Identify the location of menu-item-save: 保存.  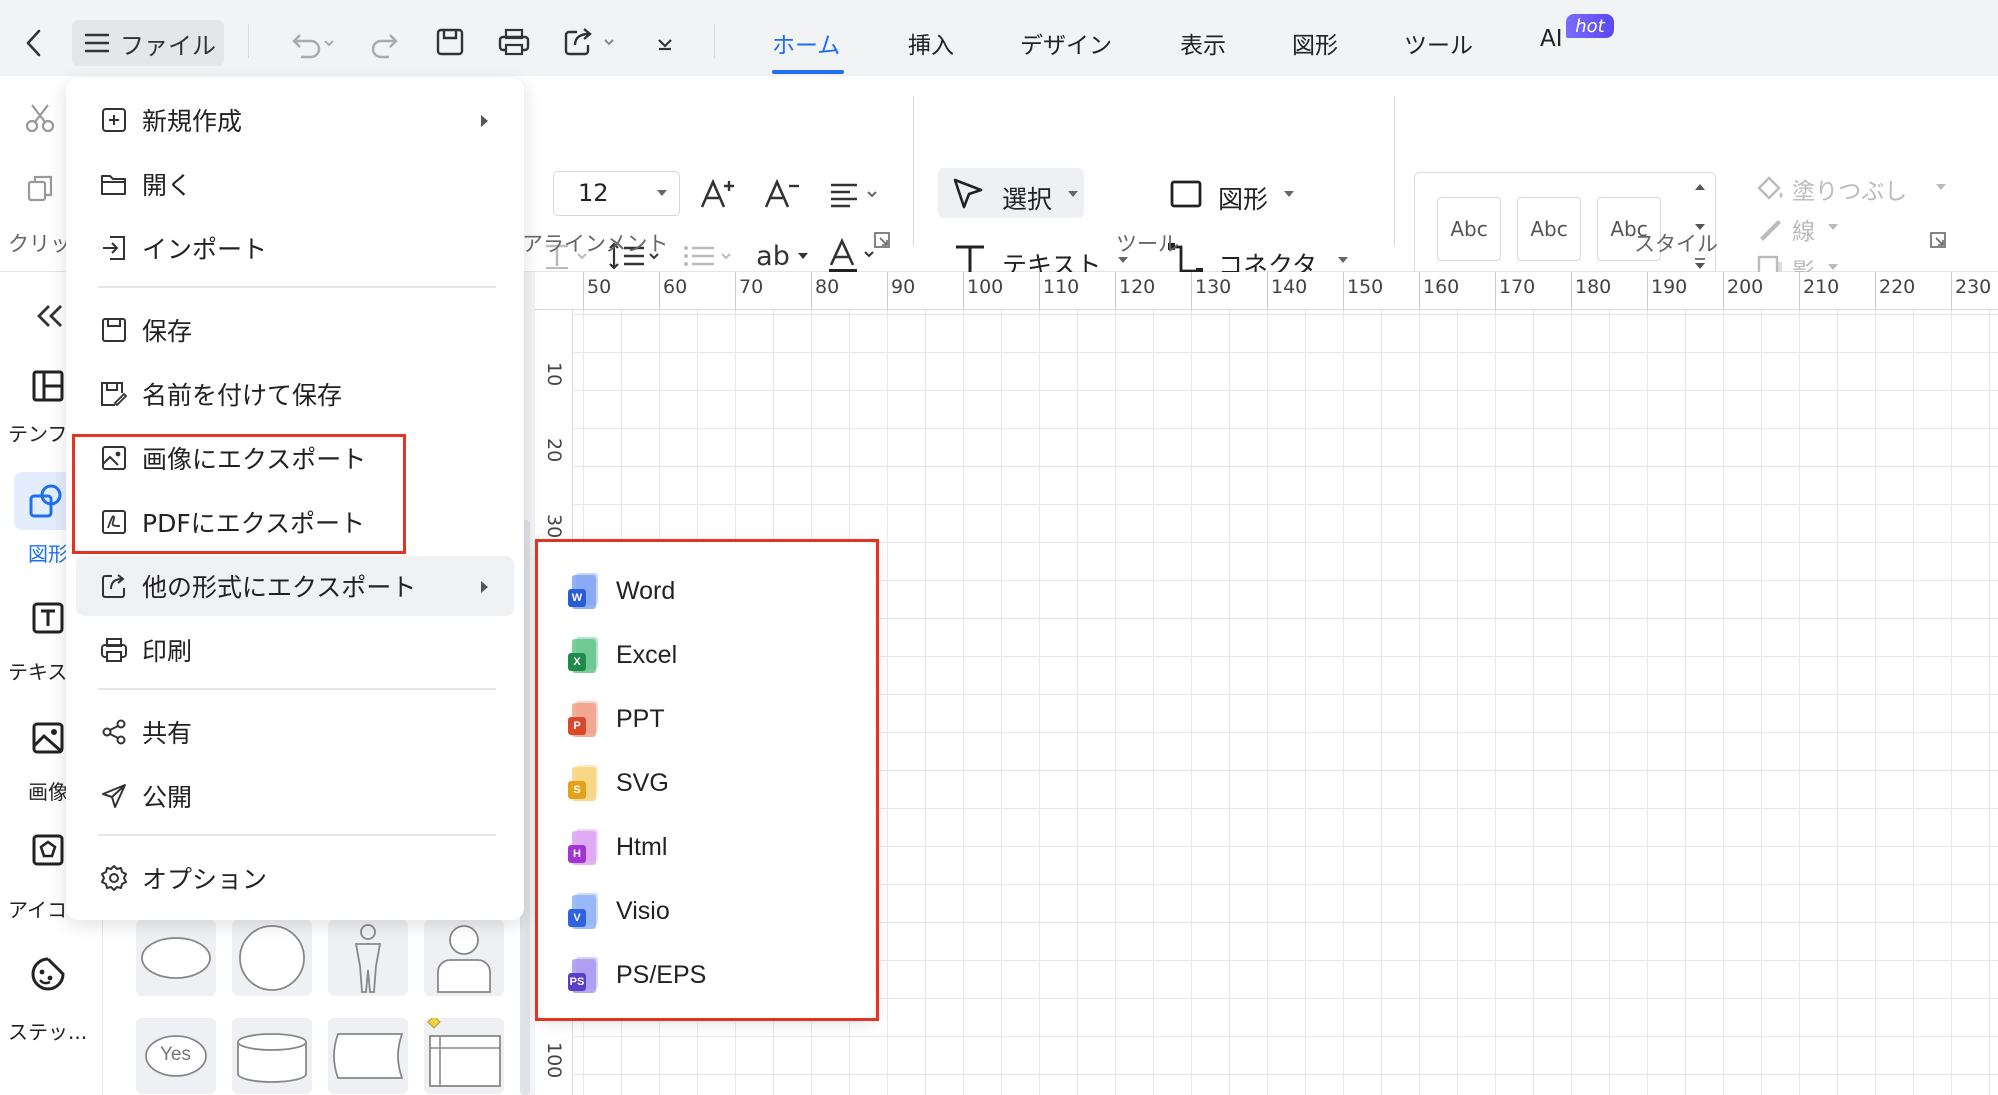
(295, 330).